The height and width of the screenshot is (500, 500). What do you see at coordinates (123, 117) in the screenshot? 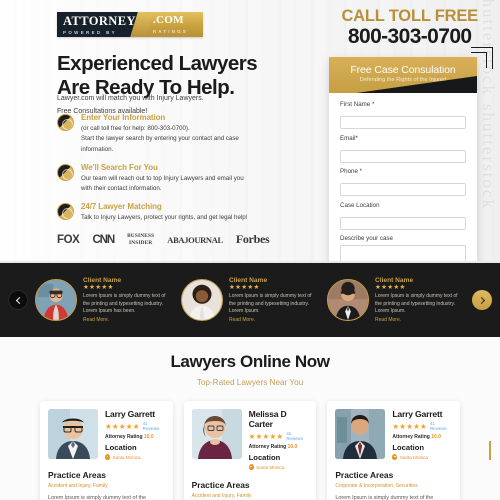
I see `feature-title: Enter Your Information` at bounding box center [123, 117].